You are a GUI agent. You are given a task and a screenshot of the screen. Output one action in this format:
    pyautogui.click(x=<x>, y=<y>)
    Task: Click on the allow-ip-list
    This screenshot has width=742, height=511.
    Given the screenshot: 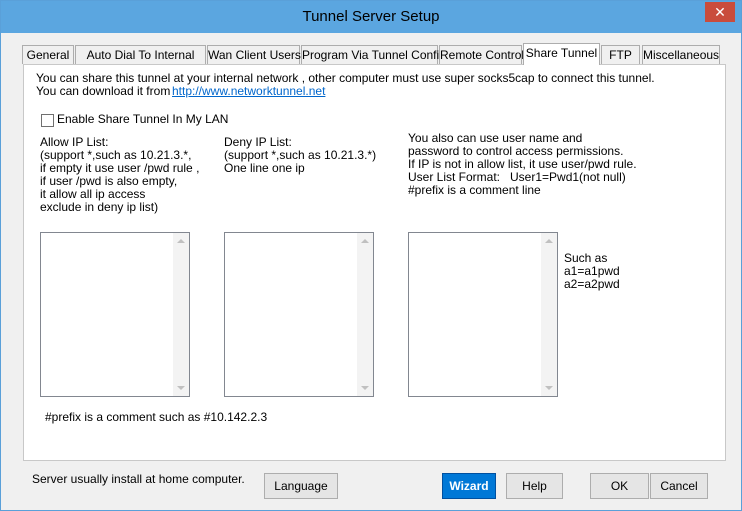 What is the action you would take?
    pyautogui.click(x=115, y=314)
    